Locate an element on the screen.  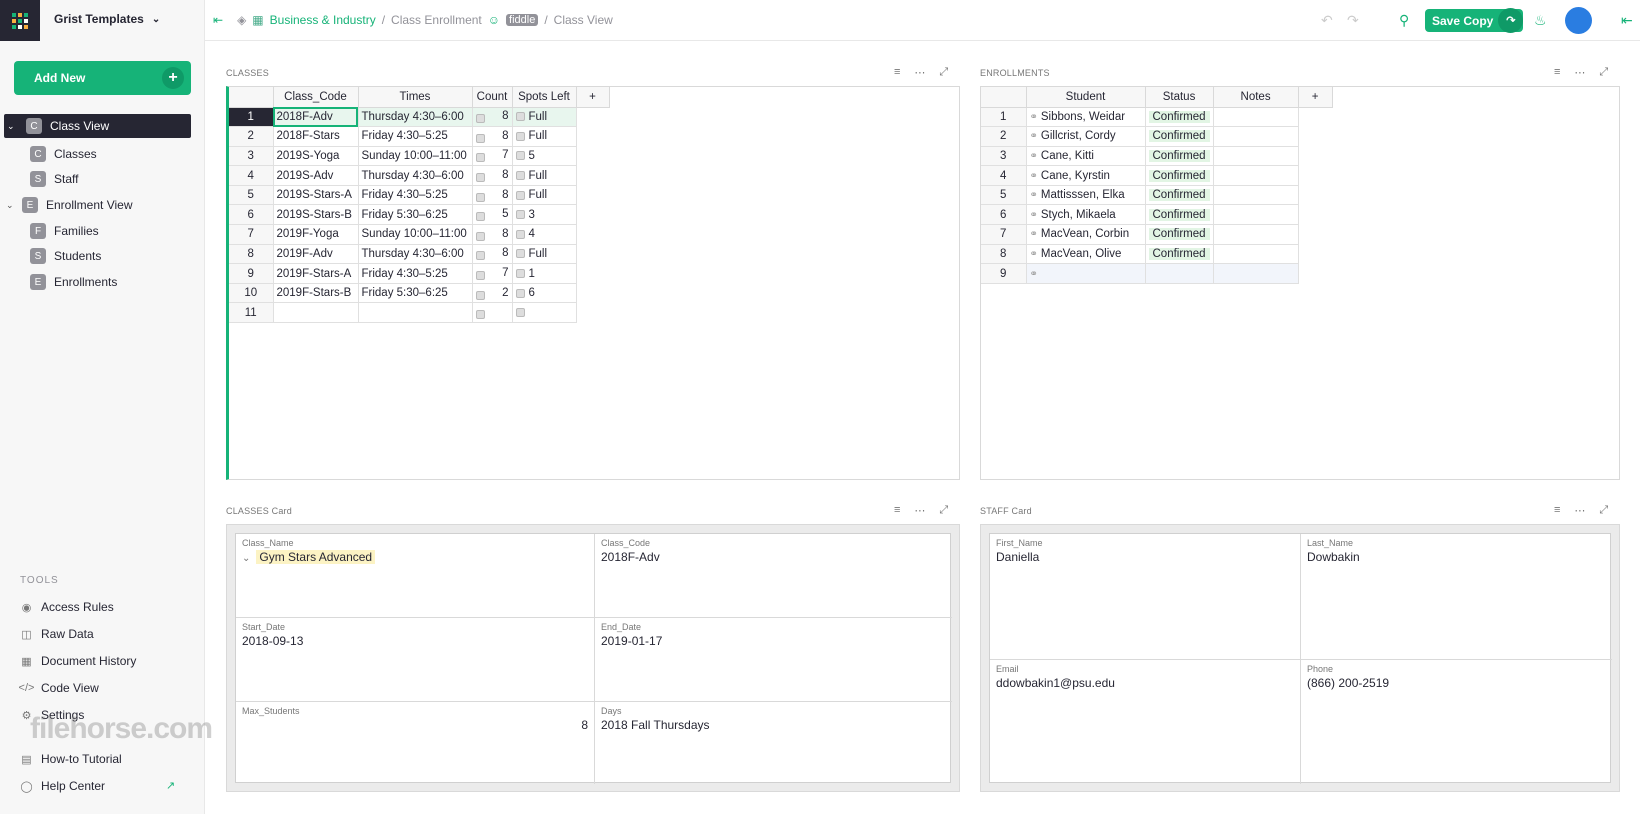
card-field-last-name: Last_Name Dowbakin is located at coordinates (1456, 597).